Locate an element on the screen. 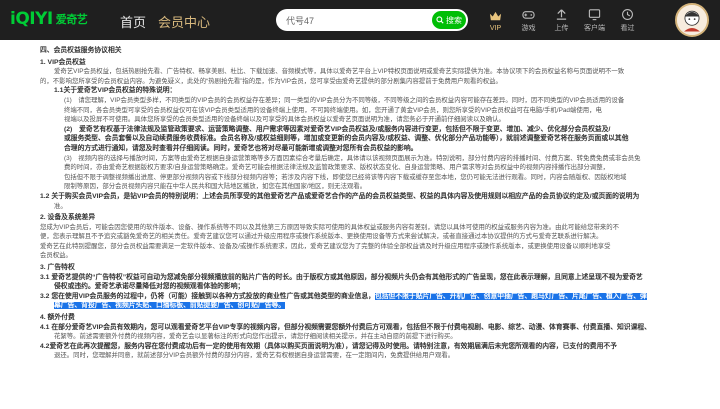  upload-tool-label: 上传 is located at coordinates (561, 28).